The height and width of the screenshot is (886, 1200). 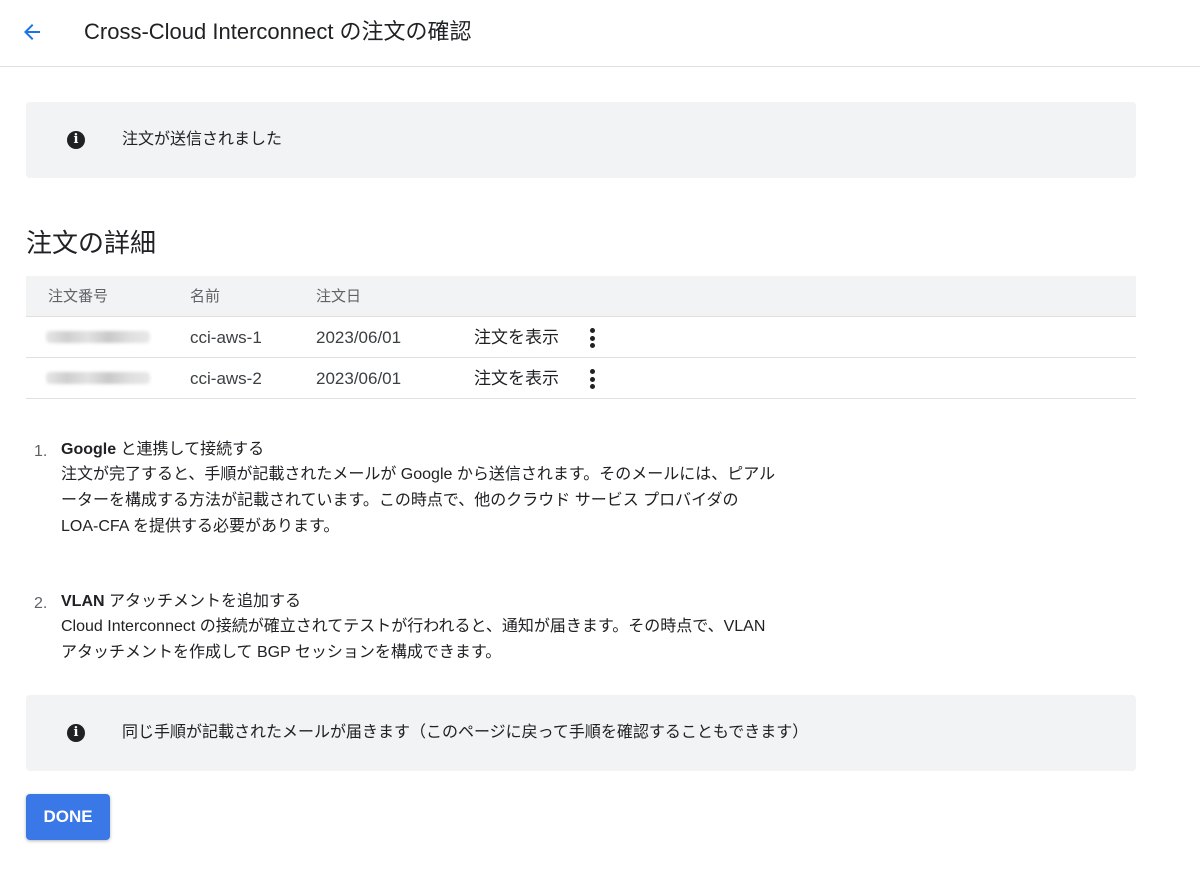 What do you see at coordinates (581, 378) in the screenshot?
I see `table-row: cci-aws-2 2023/06/01 注文を表示` at bounding box center [581, 378].